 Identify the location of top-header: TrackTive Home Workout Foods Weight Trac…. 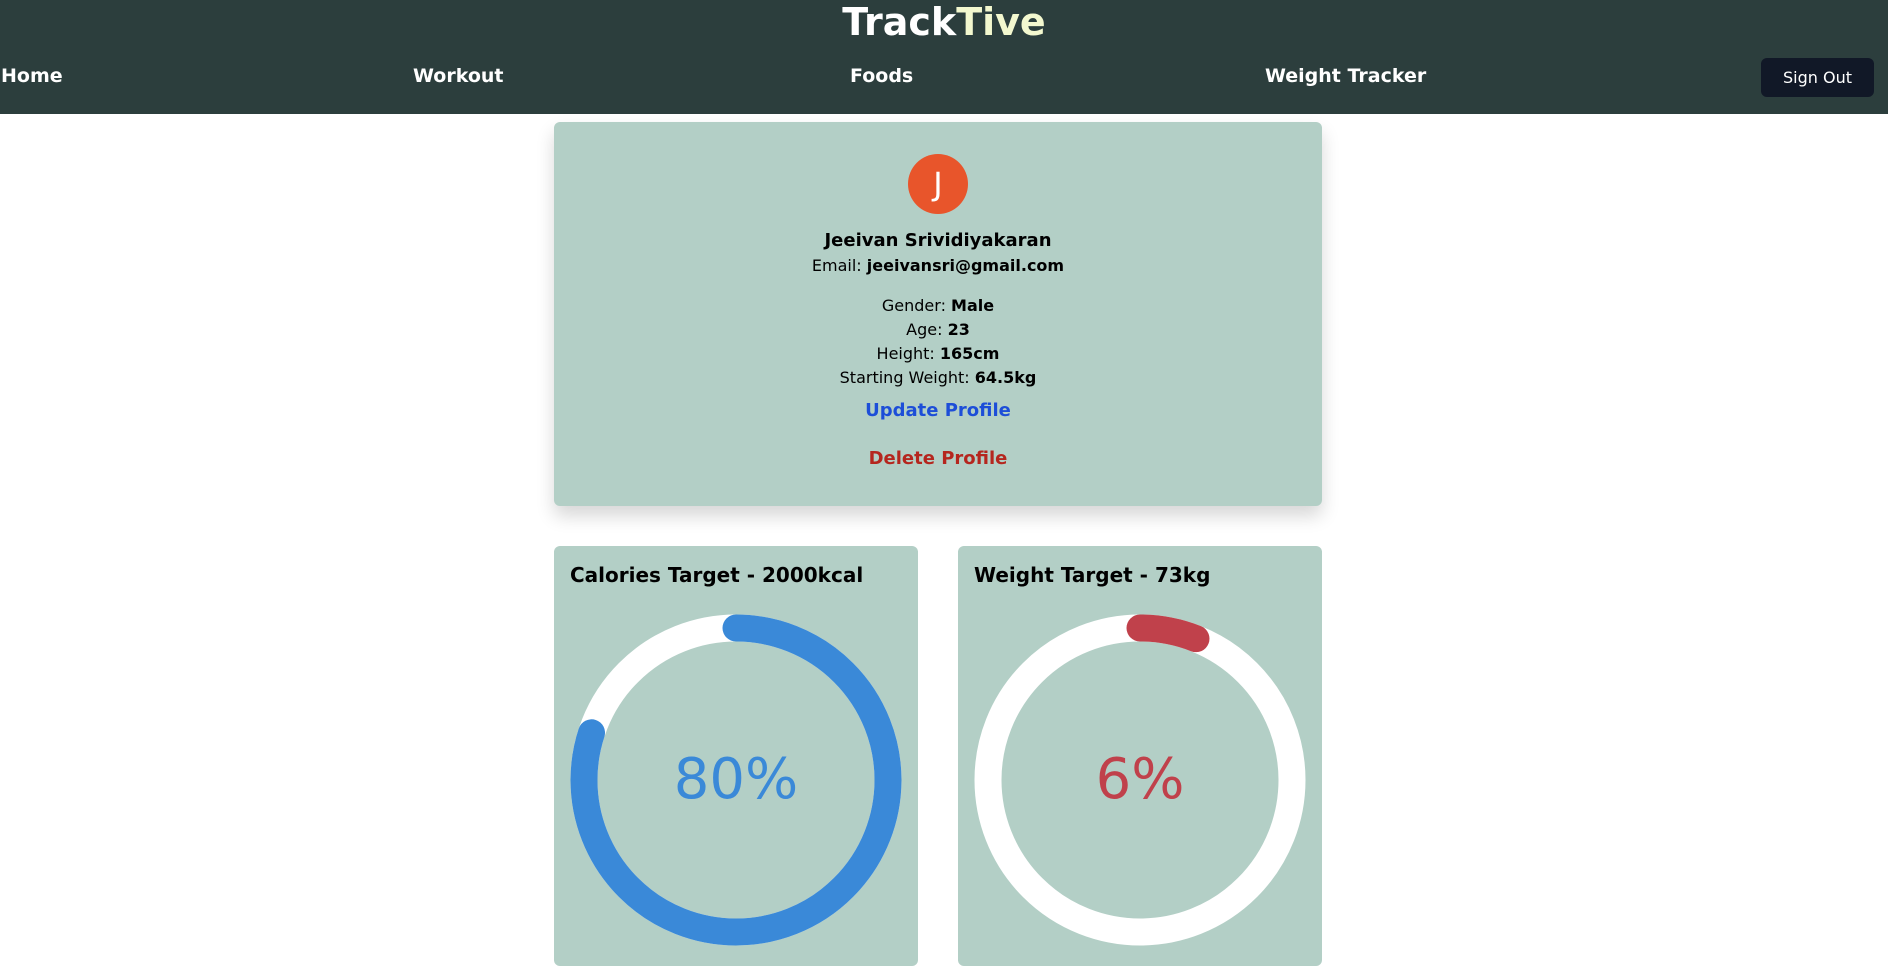
(944, 57).